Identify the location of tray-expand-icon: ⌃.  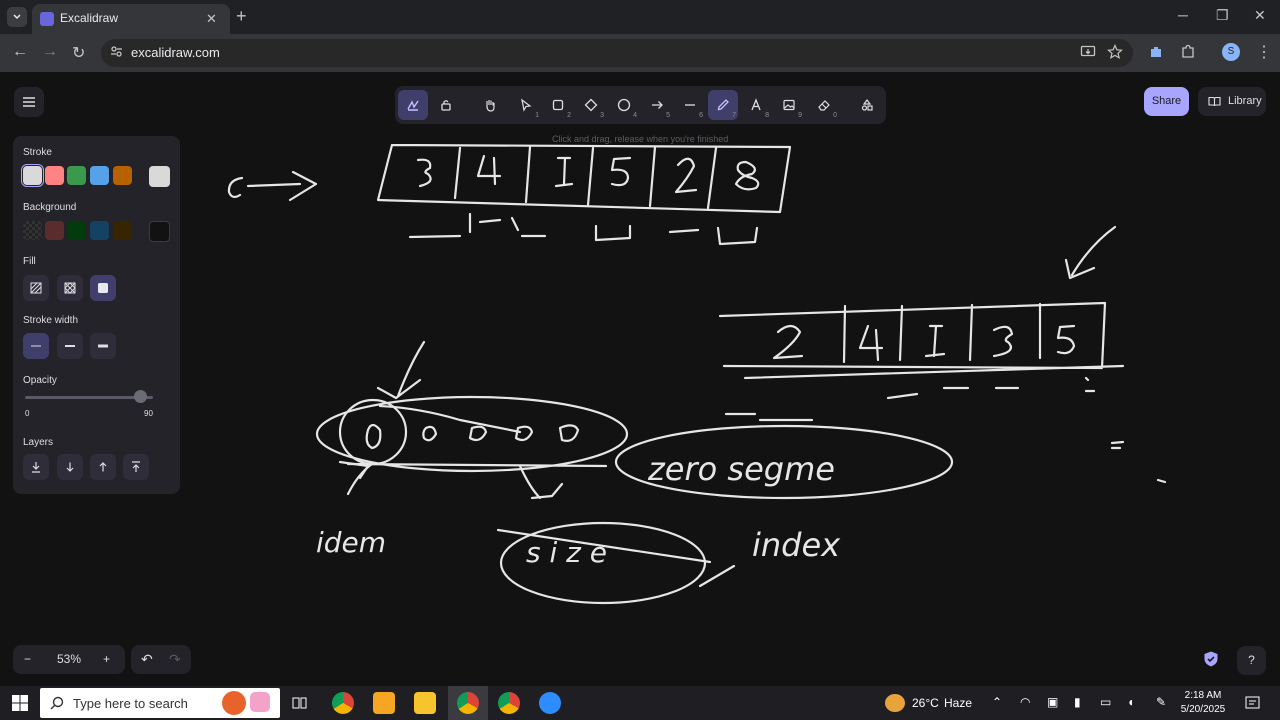
(997, 702).